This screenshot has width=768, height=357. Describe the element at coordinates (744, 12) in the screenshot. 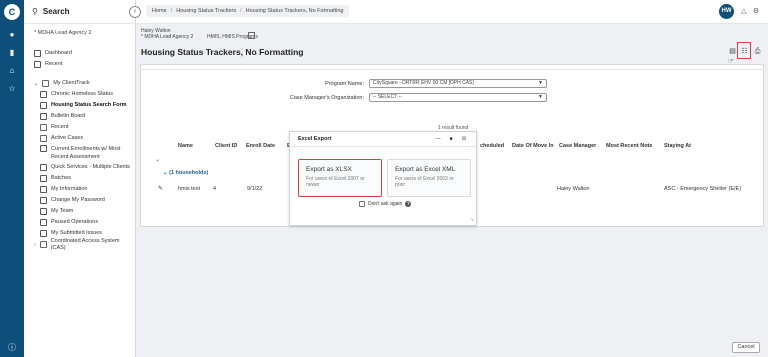

I see `bell-icon: △` at that location.